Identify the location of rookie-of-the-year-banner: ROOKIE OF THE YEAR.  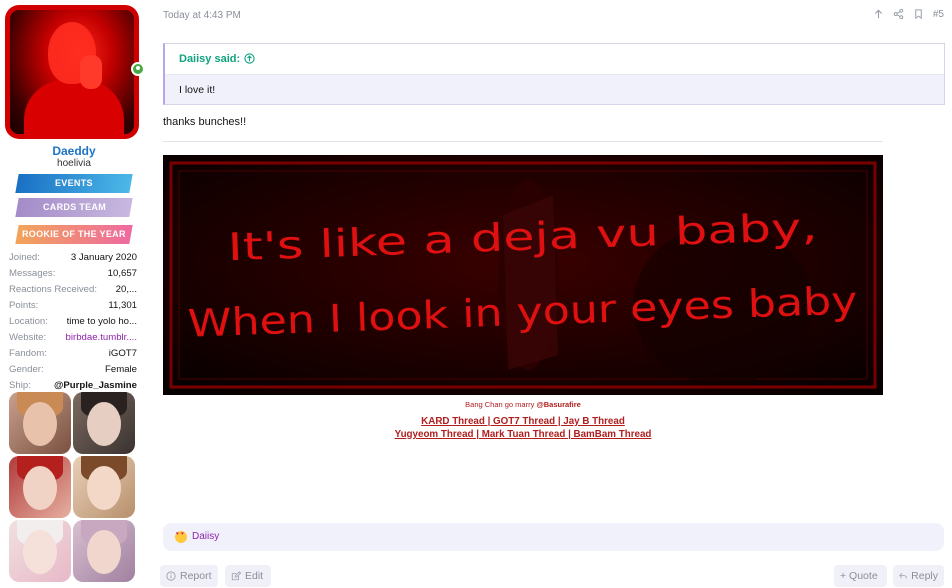
(74, 234).